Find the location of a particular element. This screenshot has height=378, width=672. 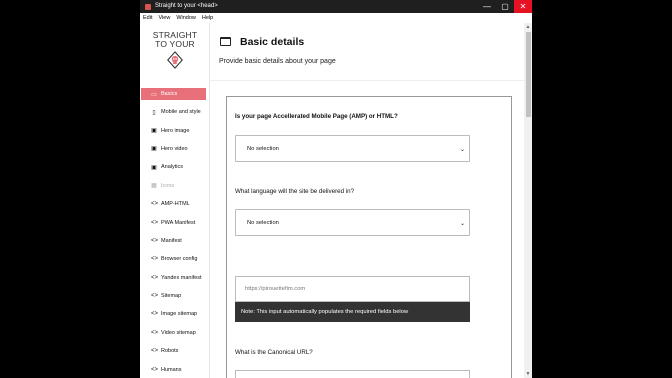

sidebar-item-label: AMP-HTML is located at coordinates (175, 204).